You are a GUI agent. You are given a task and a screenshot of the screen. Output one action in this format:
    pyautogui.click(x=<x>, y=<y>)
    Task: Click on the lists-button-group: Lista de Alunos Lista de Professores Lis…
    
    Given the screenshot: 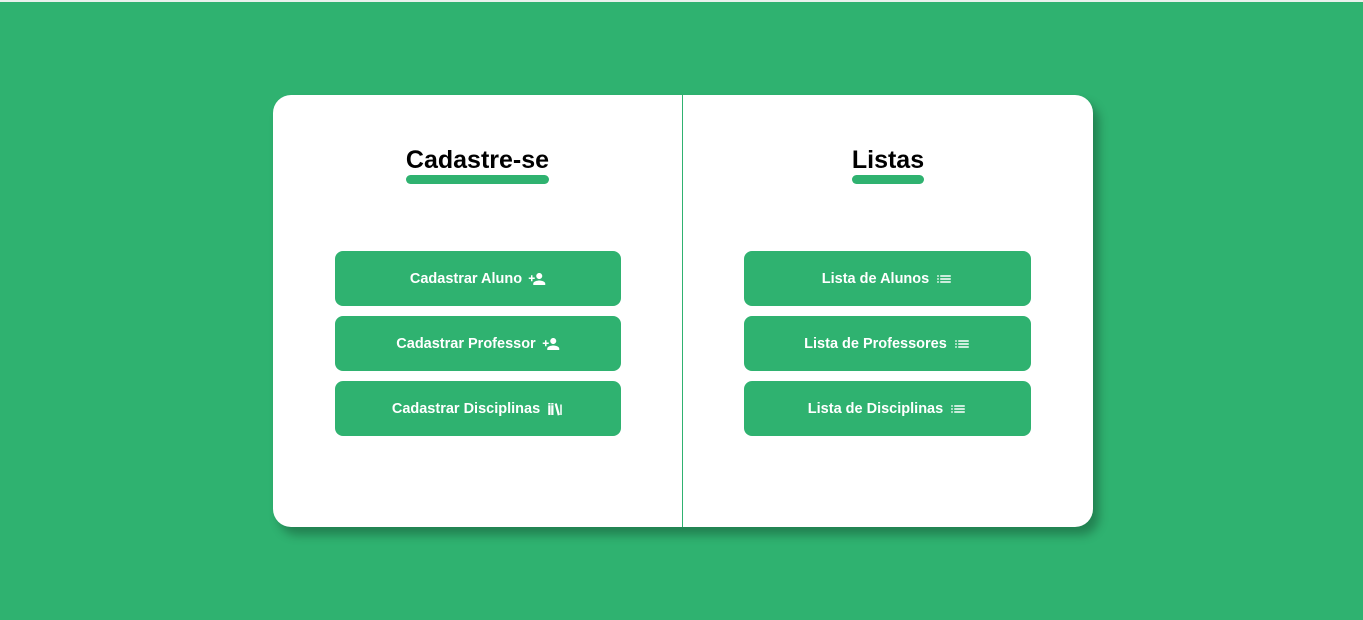 What is the action you would take?
    pyautogui.click(x=887, y=343)
    